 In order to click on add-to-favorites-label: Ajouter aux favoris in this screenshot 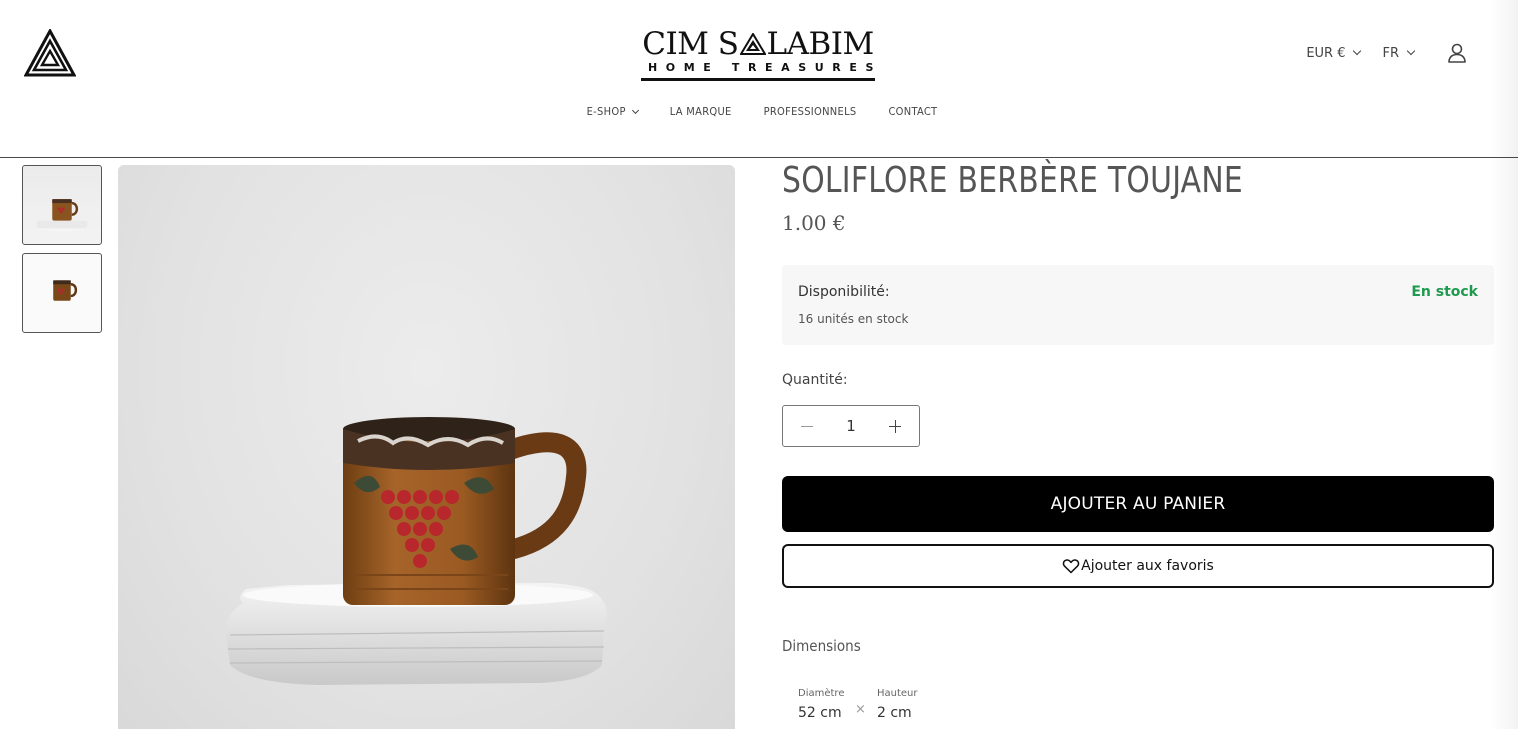, I will do `click(1147, 566)`.